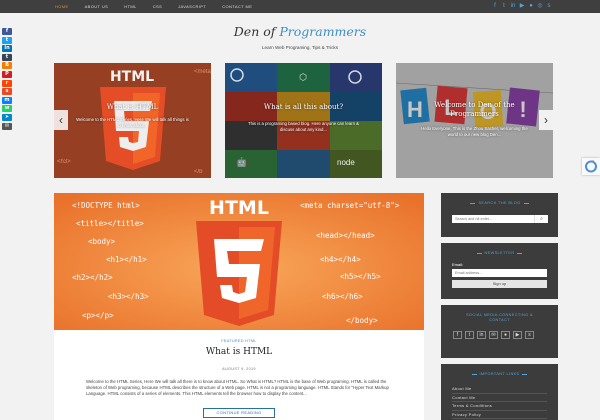 This screenshot has height=420, width=600. What do you see at coordinates (360, 276) in the screenshot?
I see `banner-code-tag: <h5></h5>` at bounding box center [360, 276].